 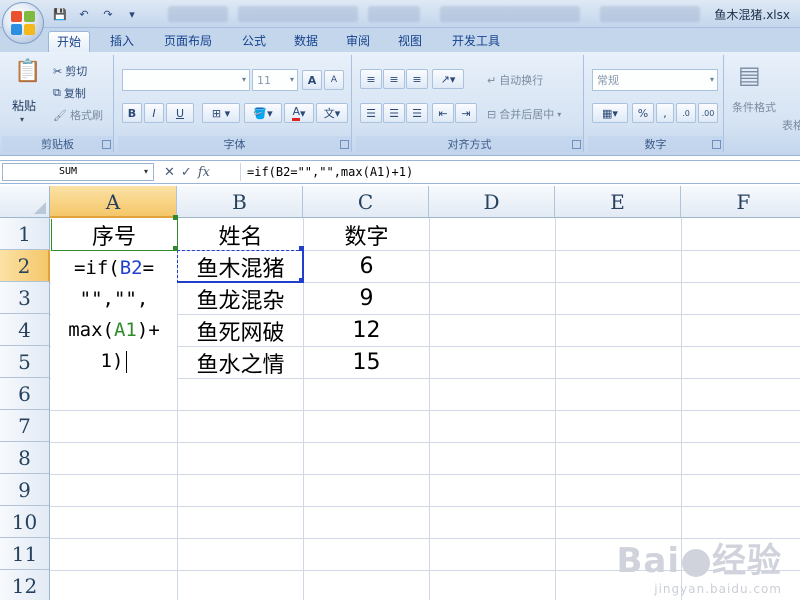 What do you see at coordinates (108, 14) in the screenshot?
I see `redo-icon: ↷` at bounding box center [108, 14].